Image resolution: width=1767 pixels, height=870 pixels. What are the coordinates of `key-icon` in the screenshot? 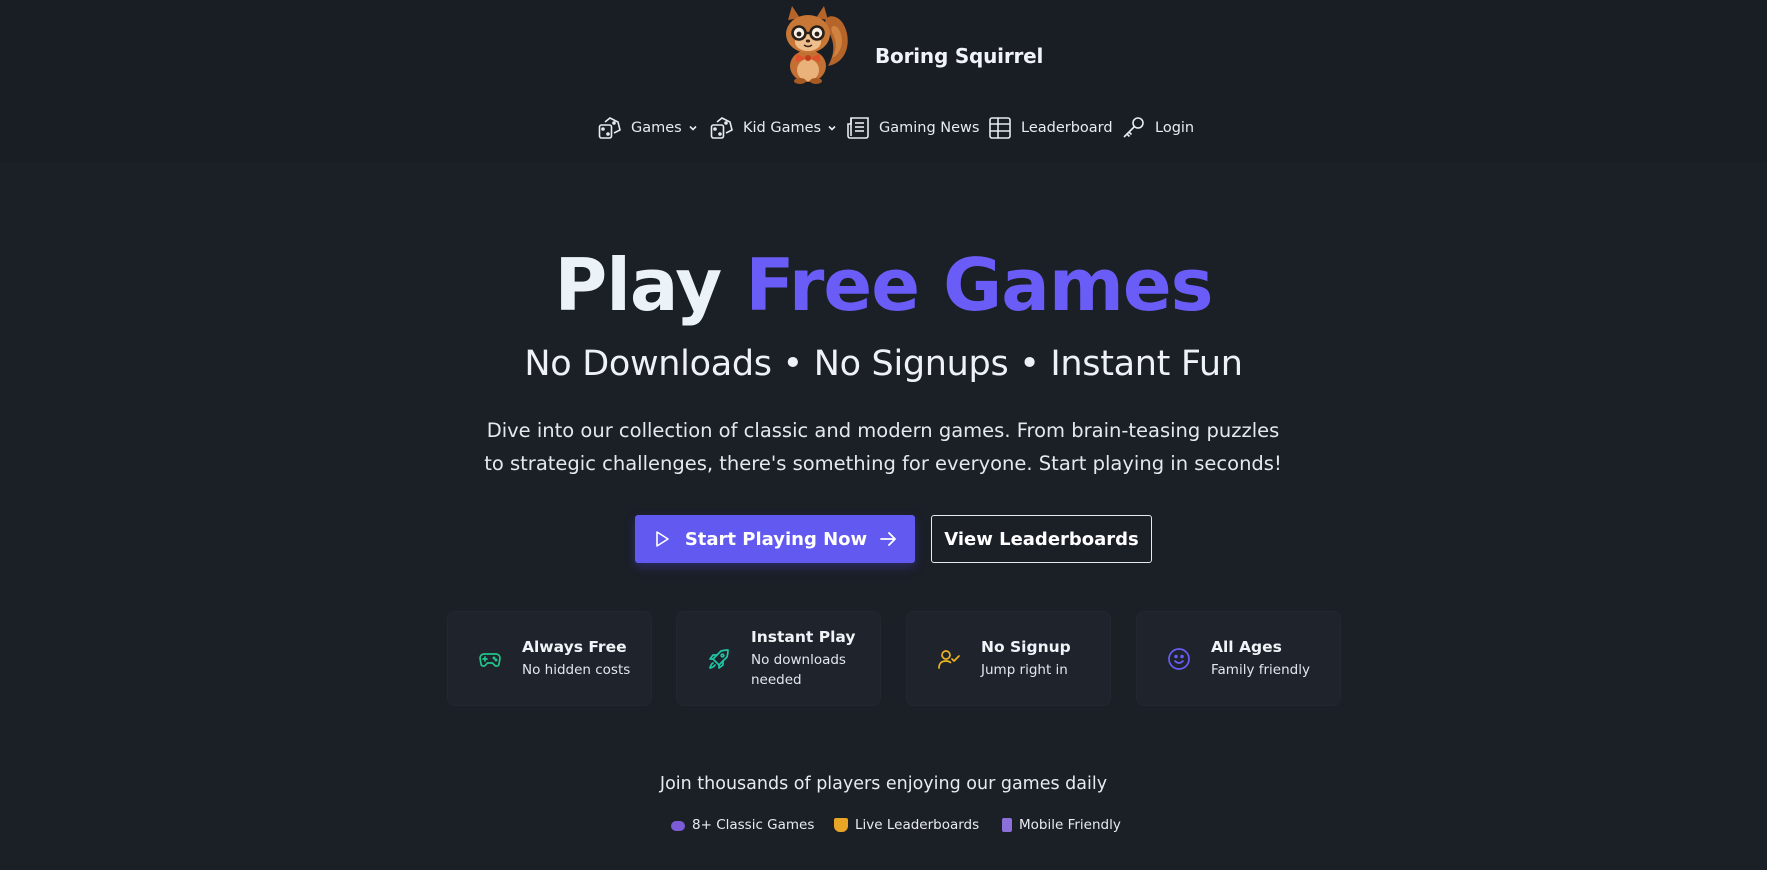 It's located at (1133, 127).